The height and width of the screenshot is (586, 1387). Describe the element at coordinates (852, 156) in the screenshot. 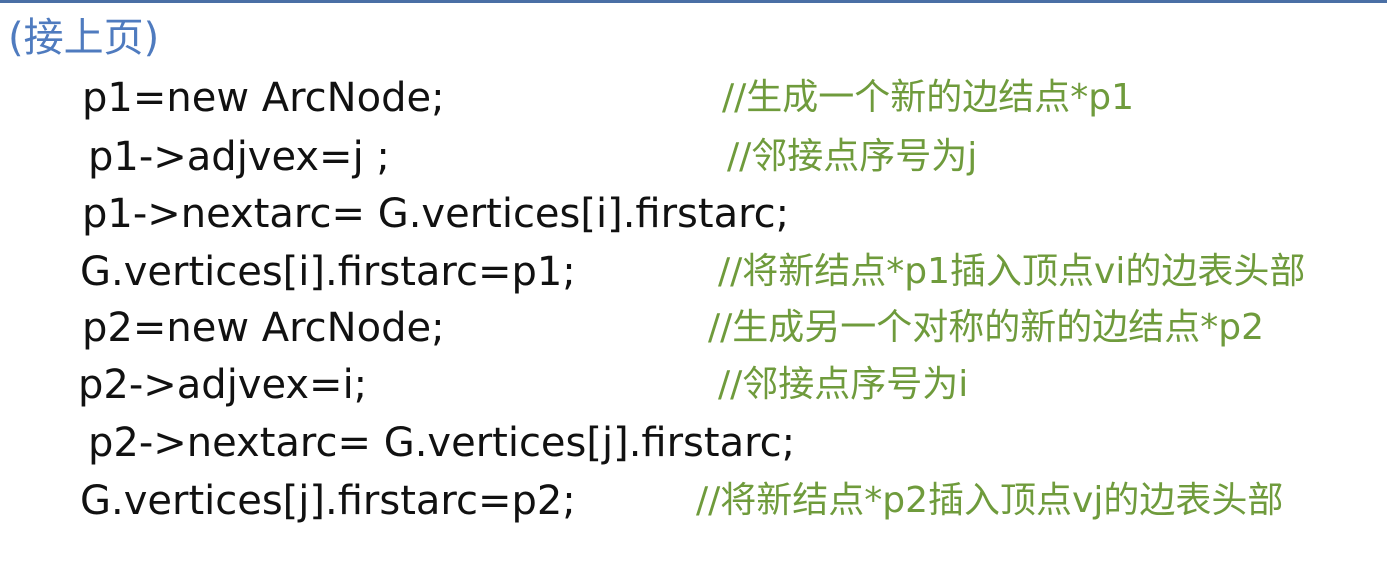

I see `comment-line-2: //邻接点序号为j` at that location.